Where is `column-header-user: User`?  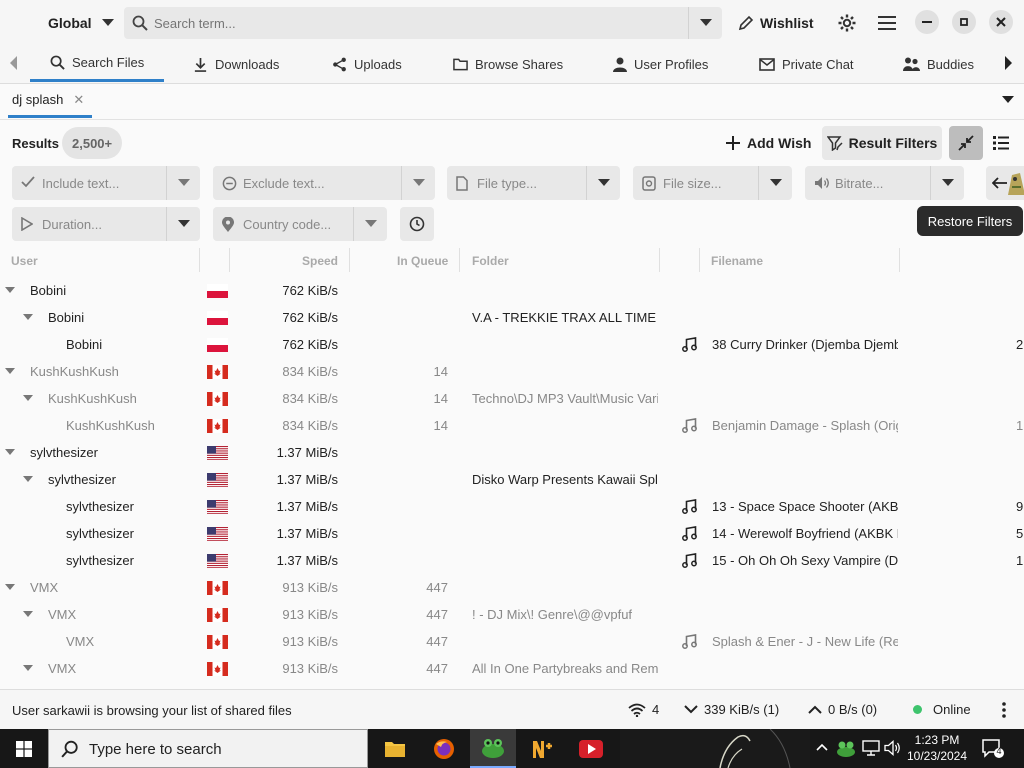 column-header-user: User is located at coordinates (24, 261).